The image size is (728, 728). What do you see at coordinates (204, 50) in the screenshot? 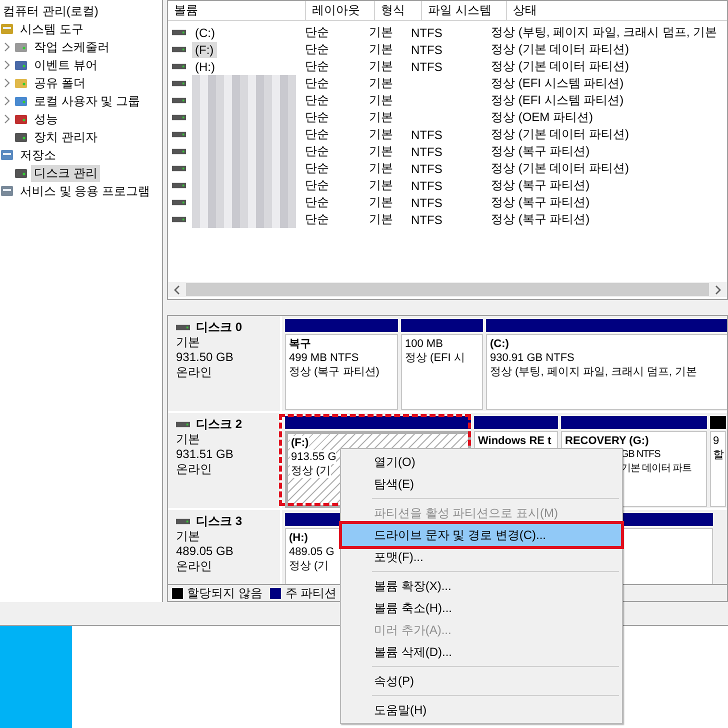
I see `volume-name: (F:)` at bounding box center [204, 50].